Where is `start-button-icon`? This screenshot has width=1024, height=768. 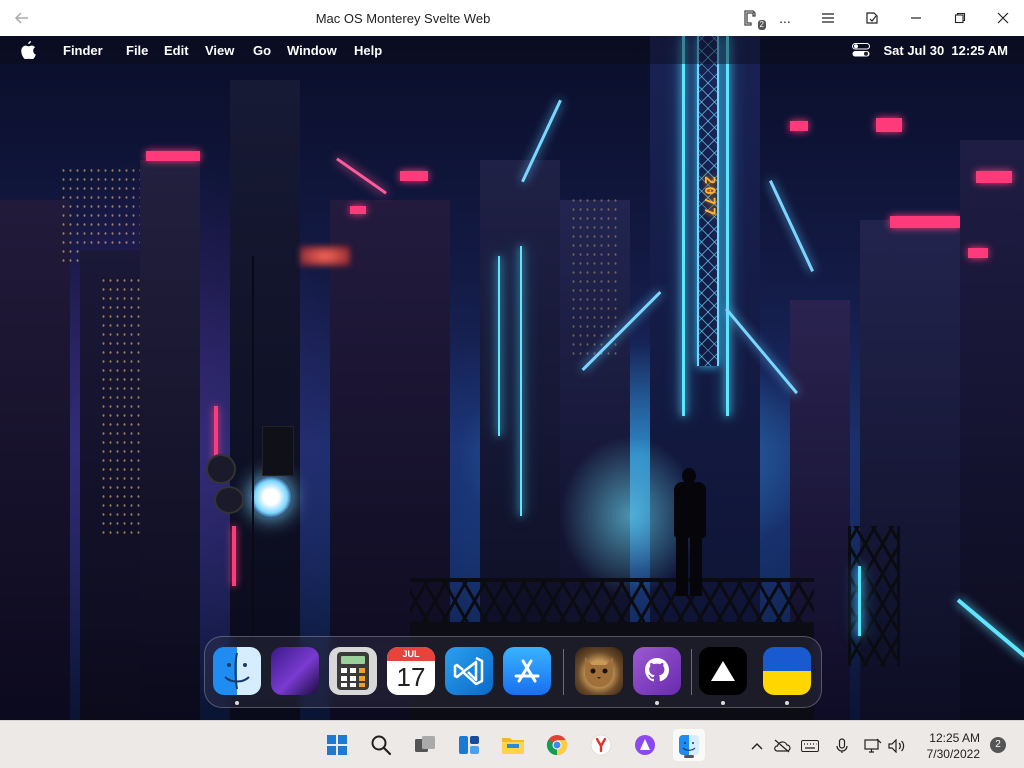 start-button-icon is located at coordinates (337, 745).